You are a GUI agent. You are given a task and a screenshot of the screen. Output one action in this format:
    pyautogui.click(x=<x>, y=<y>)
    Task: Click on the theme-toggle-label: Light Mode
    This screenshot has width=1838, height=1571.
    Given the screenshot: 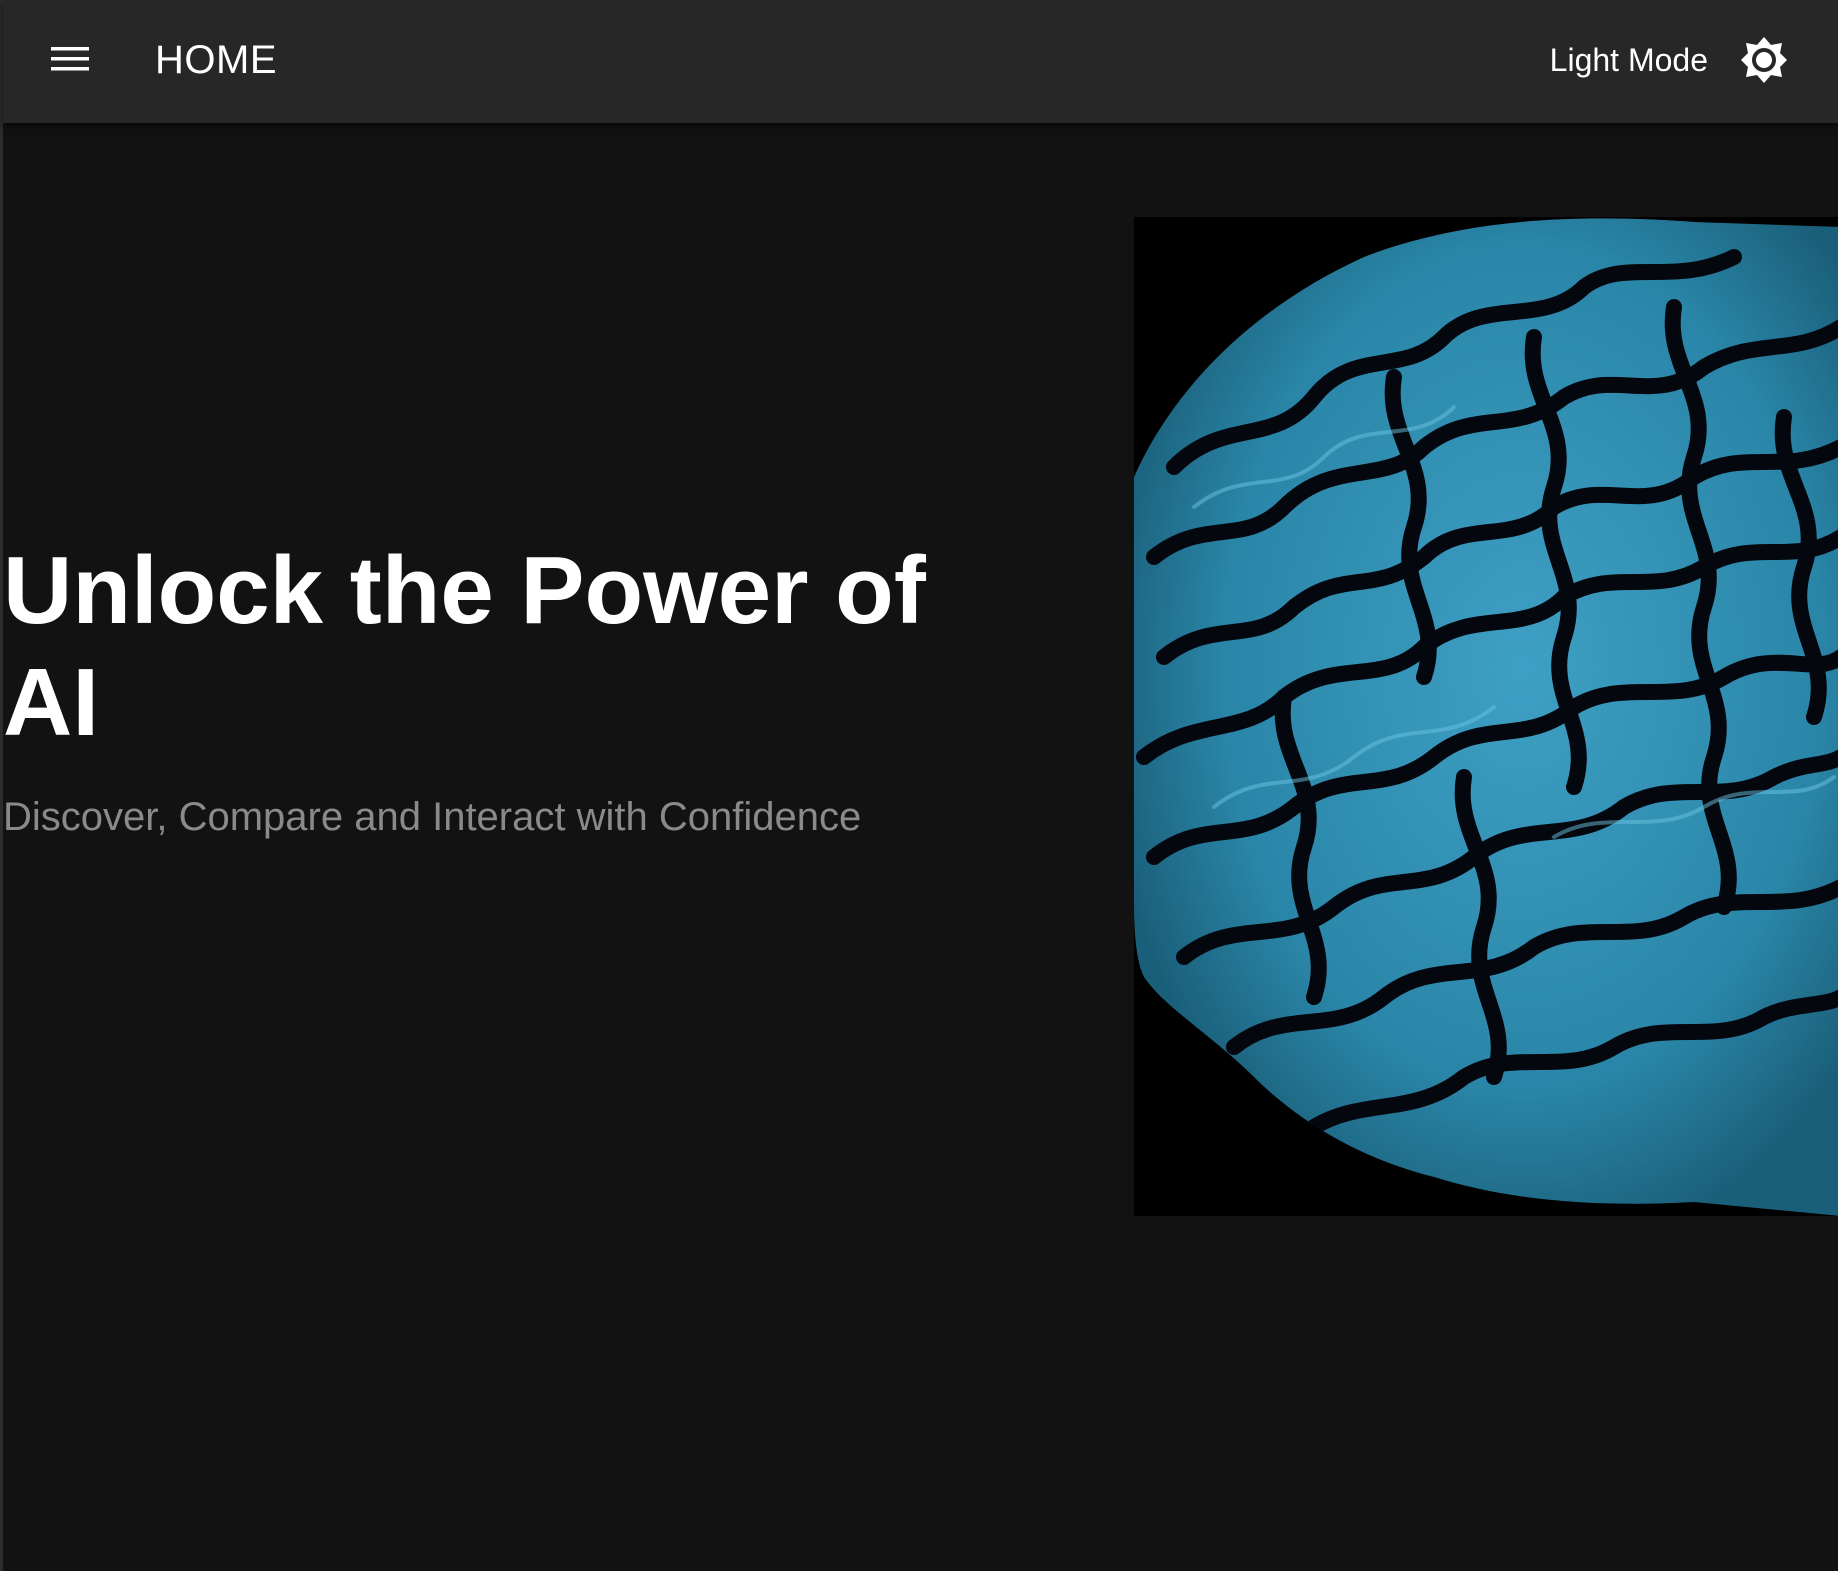 What is the action you would take?
    pyautogui.click(x=1628, y=59)
    